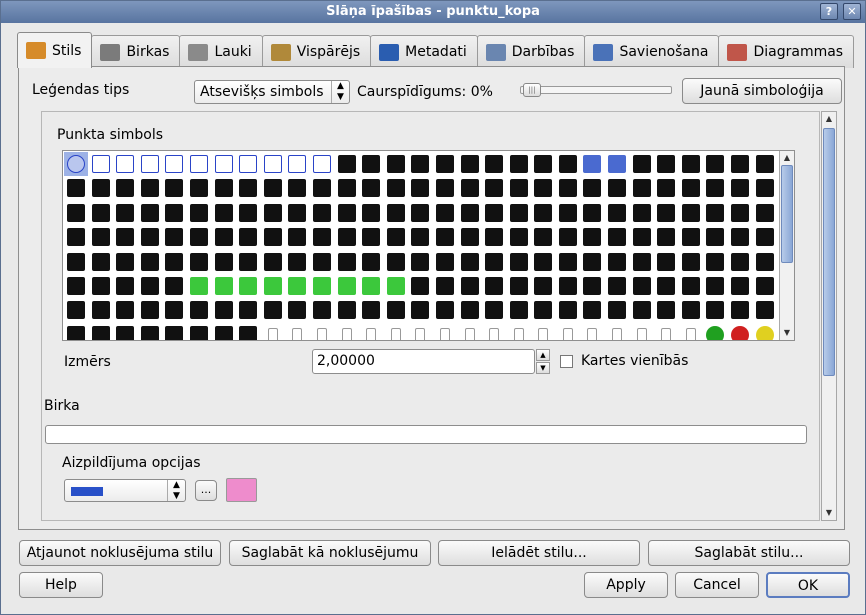 Image resolution: width=866 pixels, height=615 pixels. Describe the element at coordinates (829, 119) in the screenshot. I see `scroll-up-icon: ▲` at that location.